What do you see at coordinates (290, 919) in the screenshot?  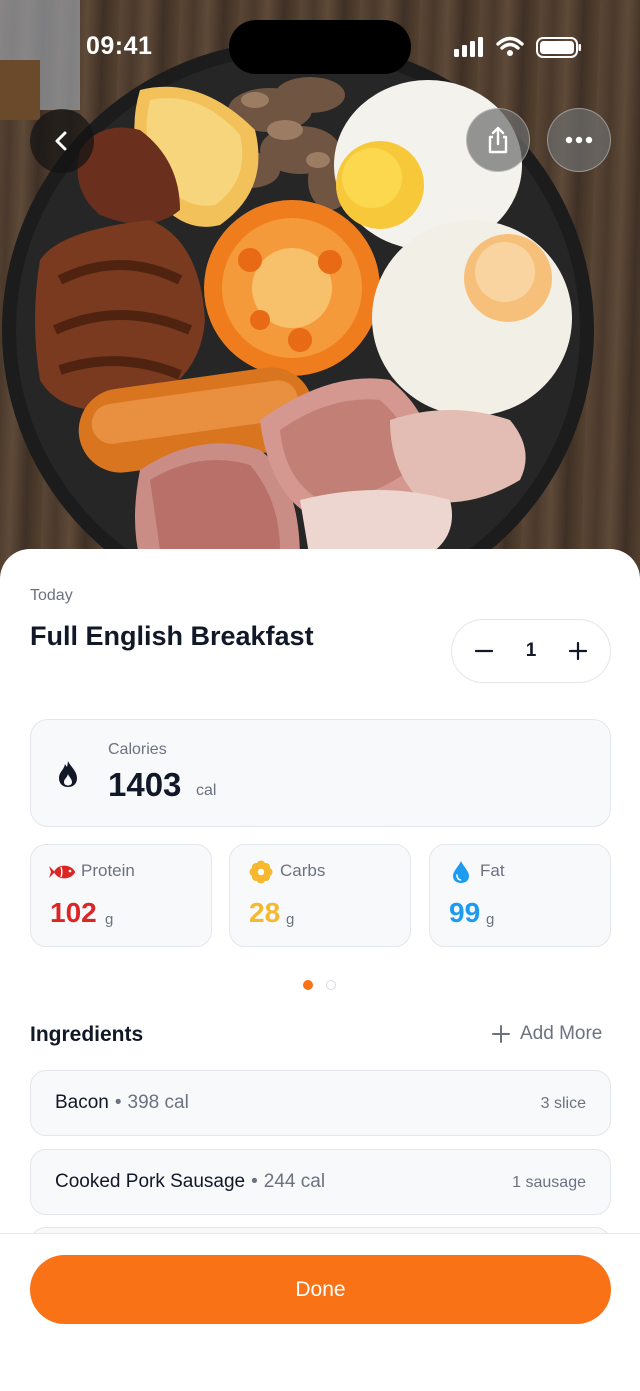 I see `carbs-unit: g` at bounding box center [290, 919].